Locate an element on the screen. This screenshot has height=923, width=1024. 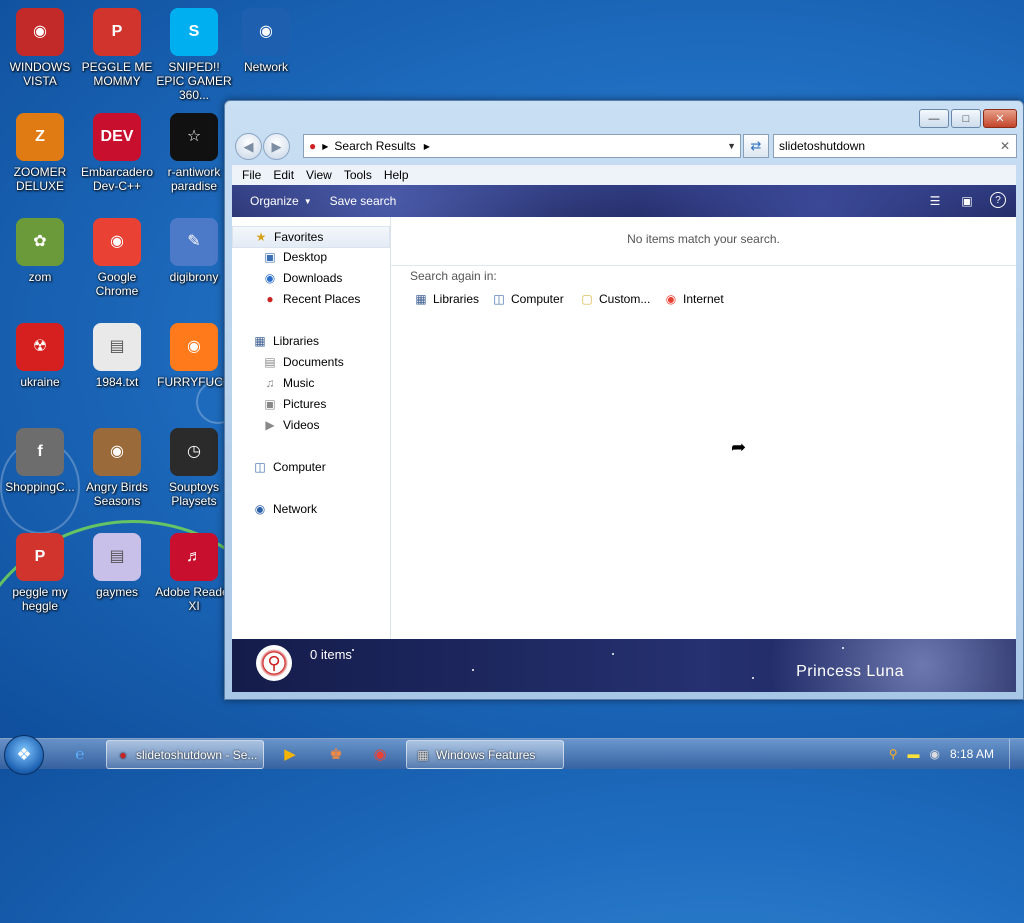
nav-pictures: ▣ Pictures is located at coordinates (294, 404).